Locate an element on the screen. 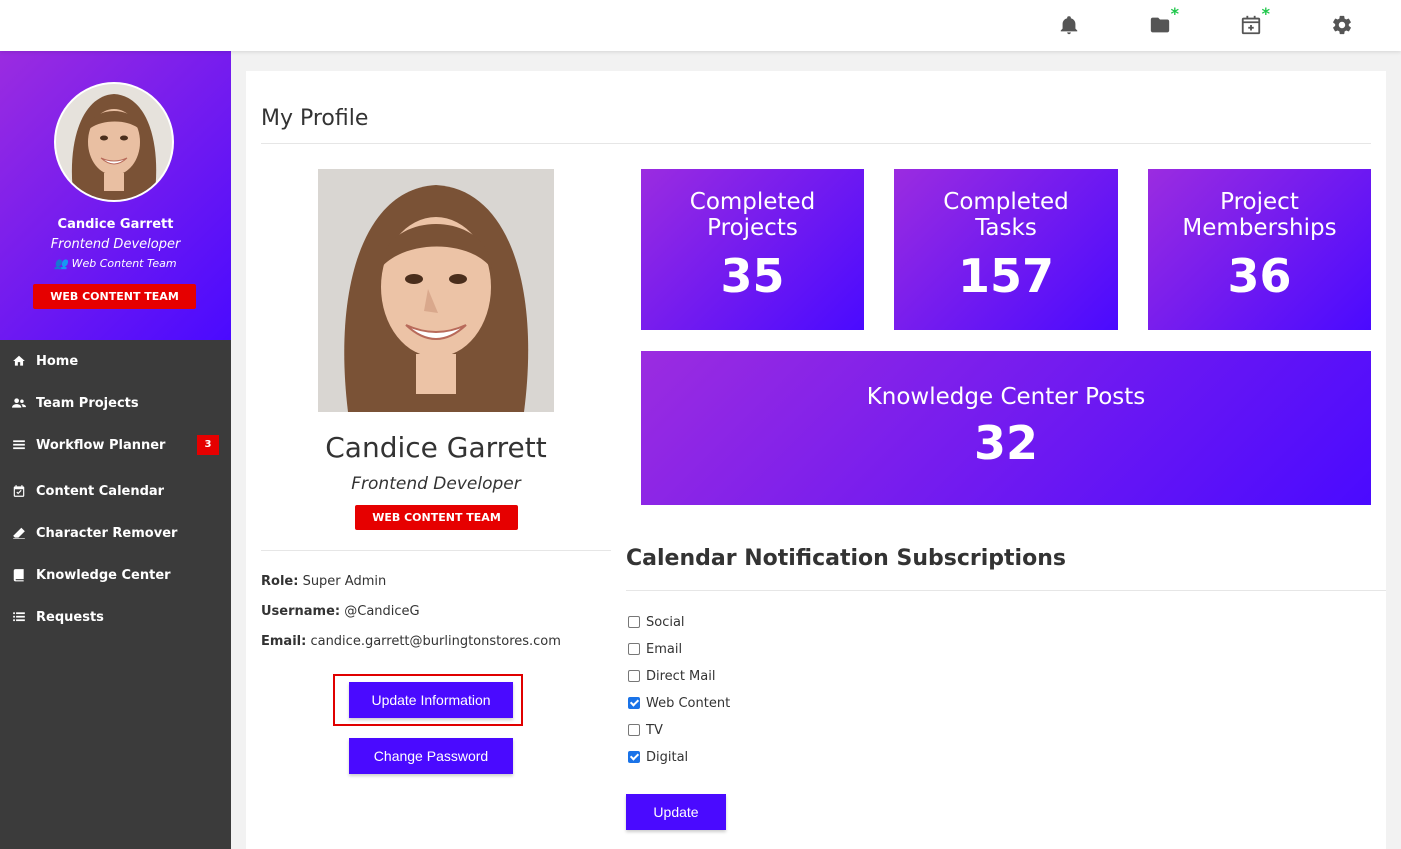  update-subscriptions-button: Update is located at coordinates (676, 812).